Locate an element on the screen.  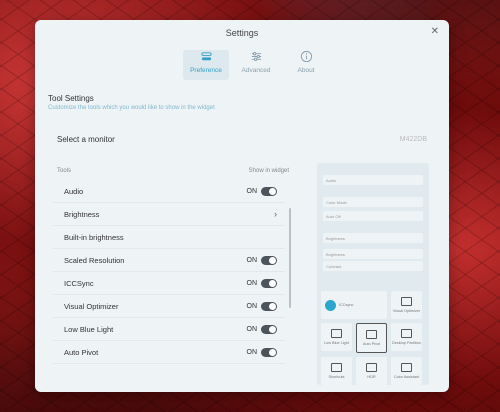
tool-row-audio: Audio ON is located at coordinates (169, 191).